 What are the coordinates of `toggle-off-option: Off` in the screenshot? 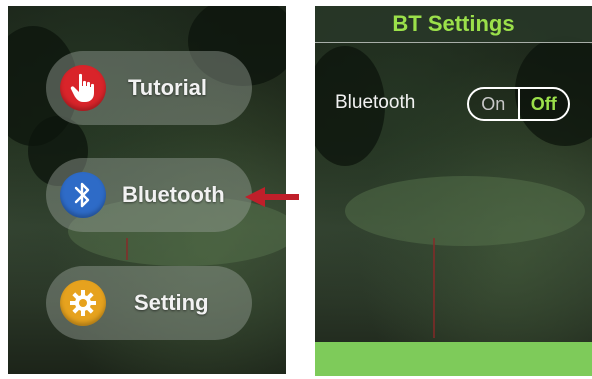 It's located at (544, 104).